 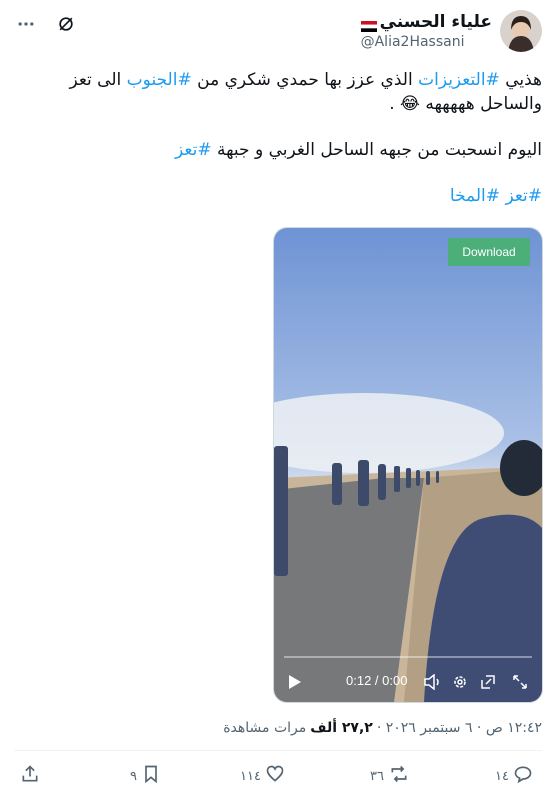 What do you see at coordinates (377, 680) in the screenshot?
I see `video-time: 0:12 / 0:00` at bounding box center [377, 680].